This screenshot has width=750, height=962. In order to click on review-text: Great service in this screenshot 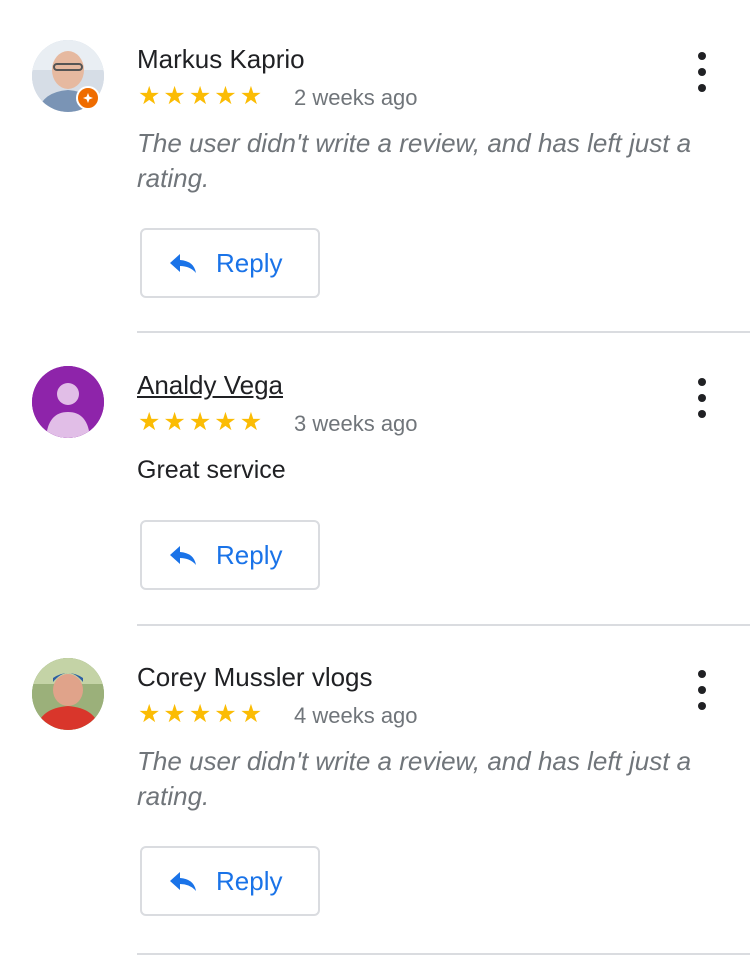, I will do `click(211, 470)`.